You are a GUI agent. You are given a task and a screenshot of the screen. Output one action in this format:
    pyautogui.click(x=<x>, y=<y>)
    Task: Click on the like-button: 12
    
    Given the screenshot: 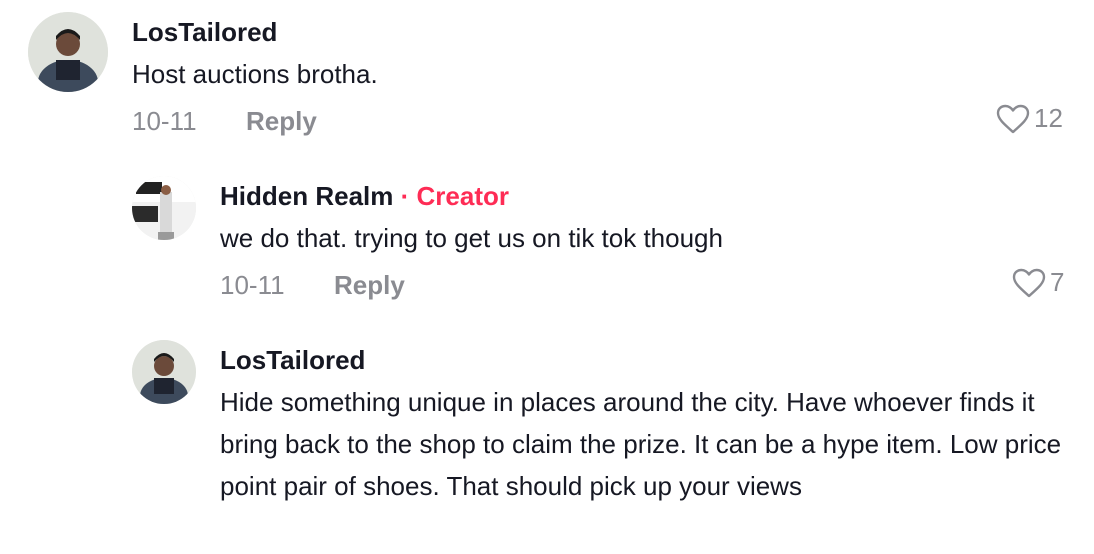 What is the action you would take?
    pyautogui.click(x=1029, y=118)
    